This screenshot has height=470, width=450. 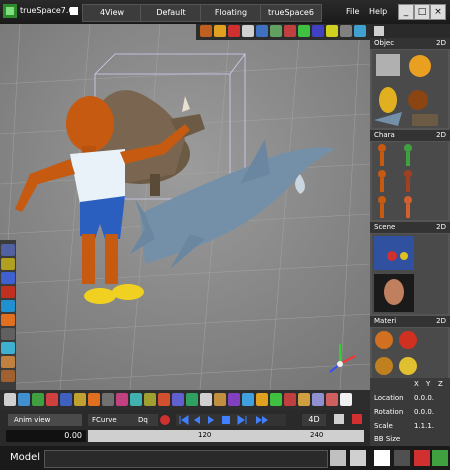 What do you see at coordinates (80, 399) in the screenshot?
I see `link-icon` at bounding box center [80, 399].